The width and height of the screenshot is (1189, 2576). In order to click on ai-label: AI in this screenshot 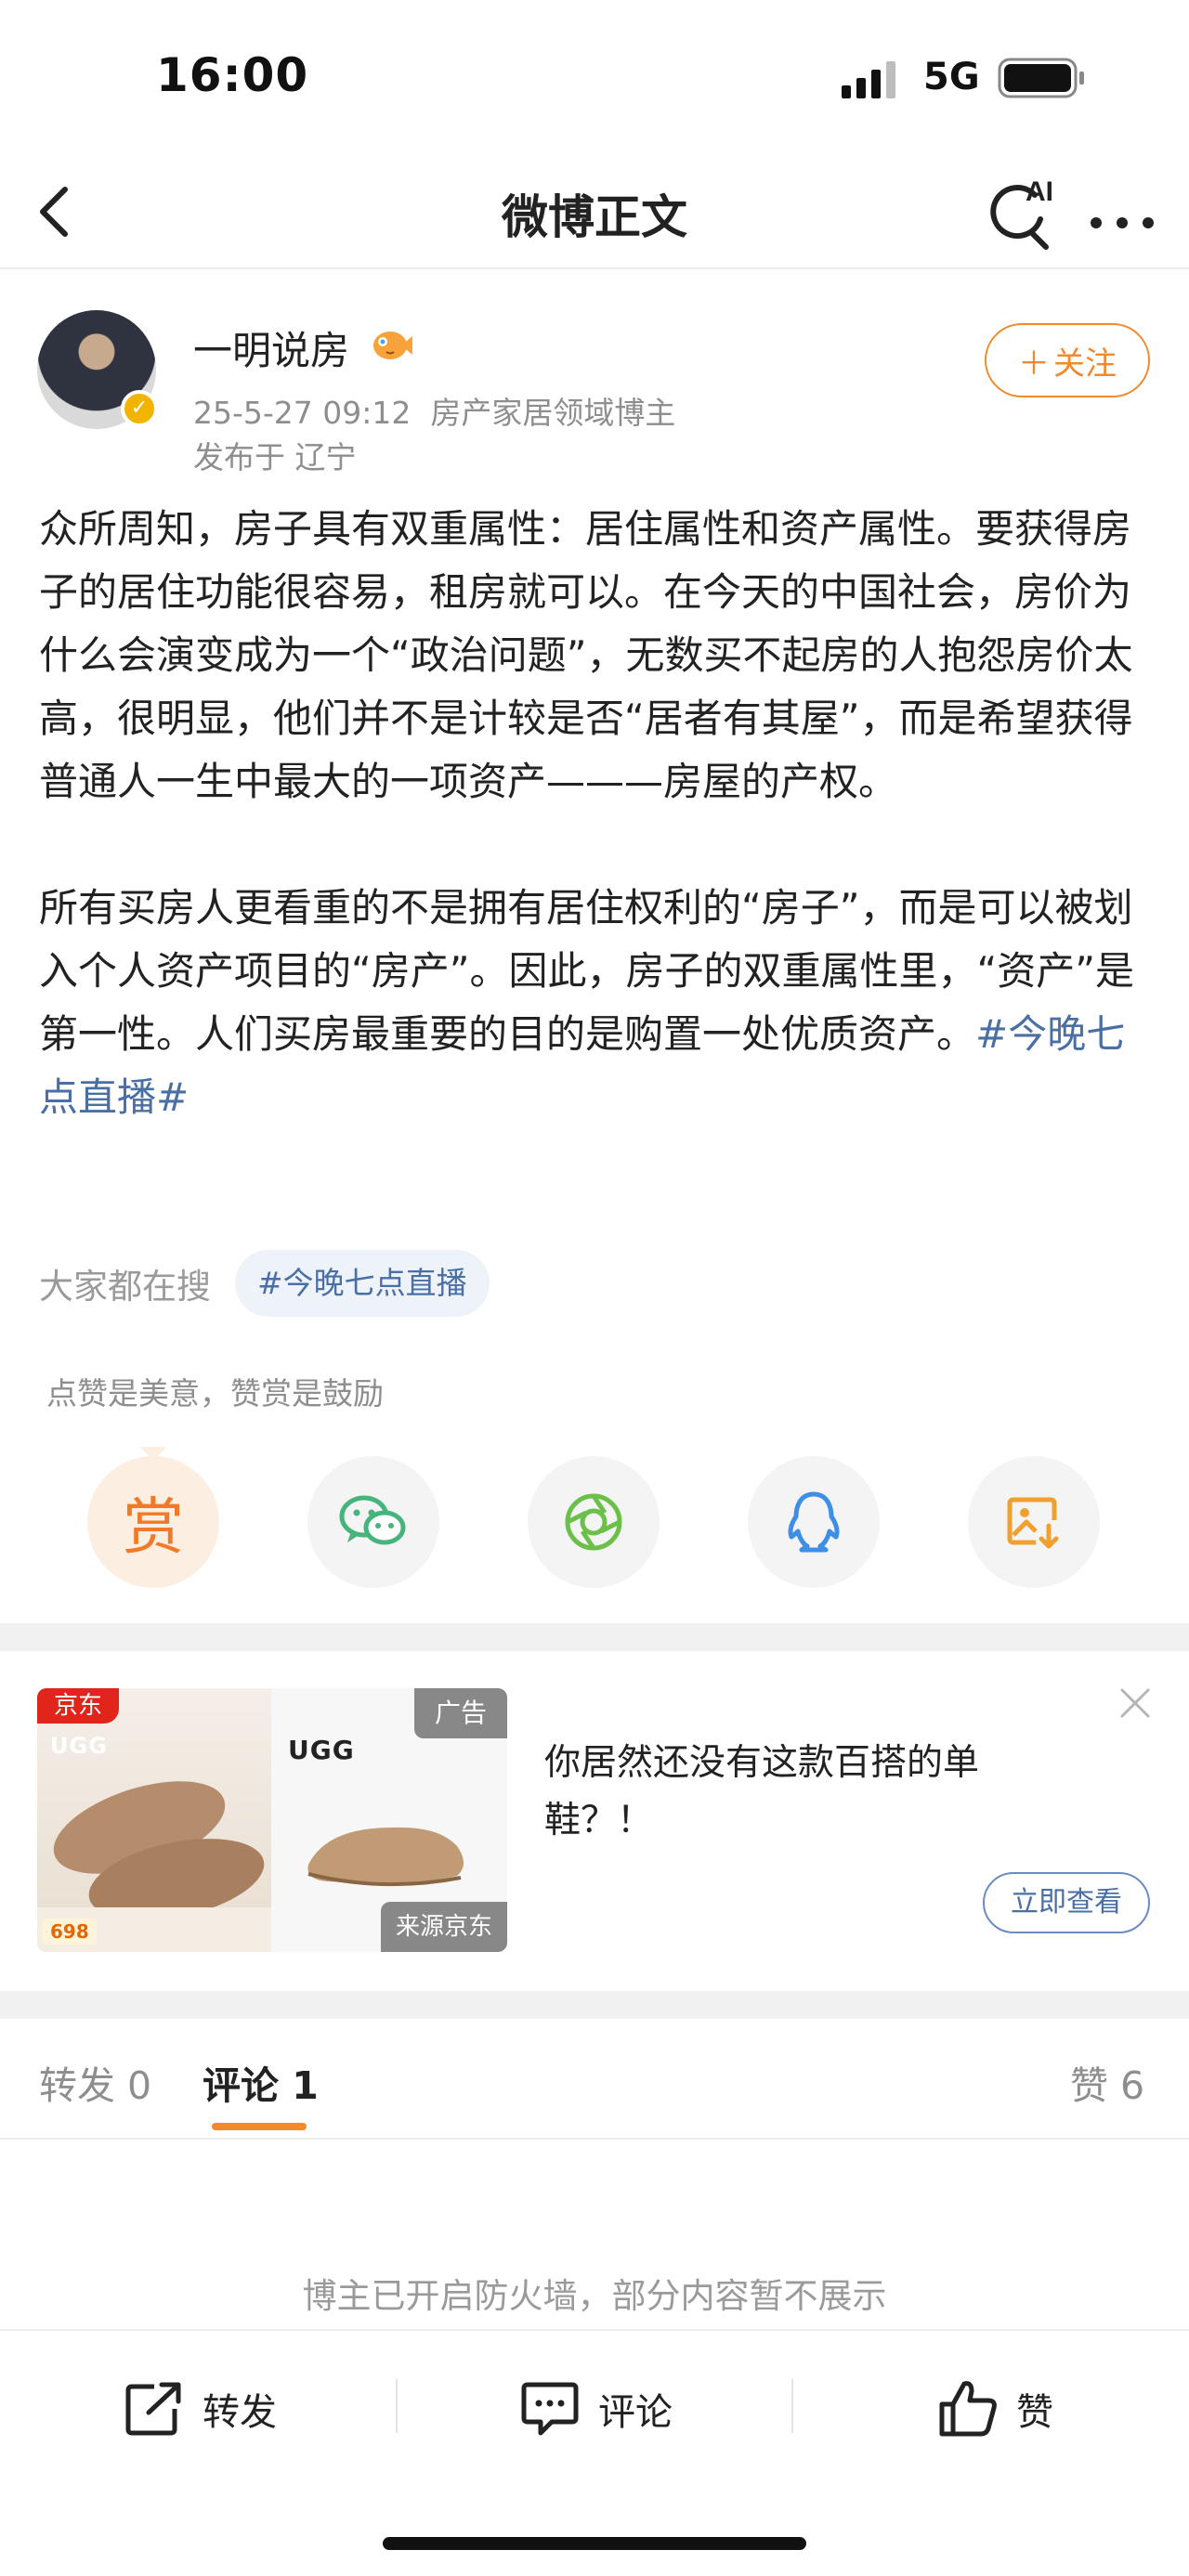, I will do `click(1039, 191)`.